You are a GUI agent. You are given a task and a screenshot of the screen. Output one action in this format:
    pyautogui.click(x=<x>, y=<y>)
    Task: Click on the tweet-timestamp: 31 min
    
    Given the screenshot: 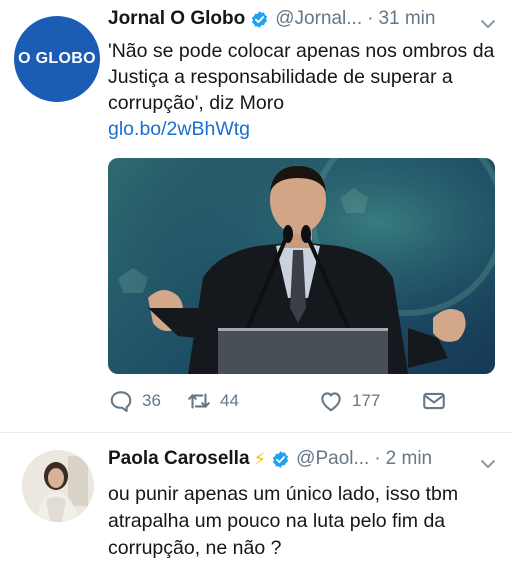 What is the action you would take?
    pyautogui.click(x=406, y=19)
    